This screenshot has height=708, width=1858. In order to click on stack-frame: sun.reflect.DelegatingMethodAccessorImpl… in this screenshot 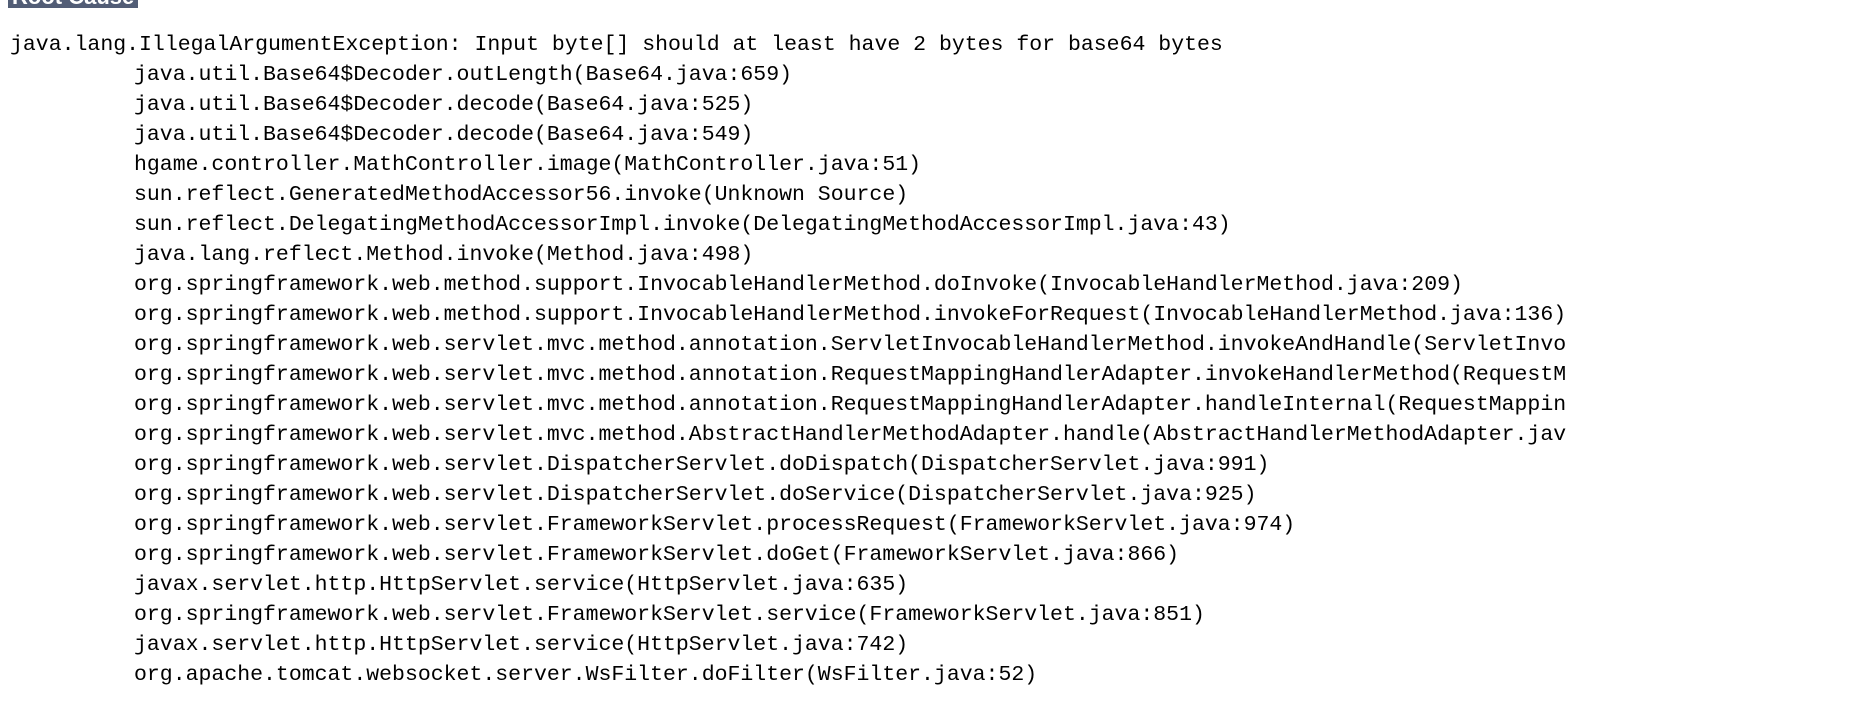, I will do `click(682, 225)`.